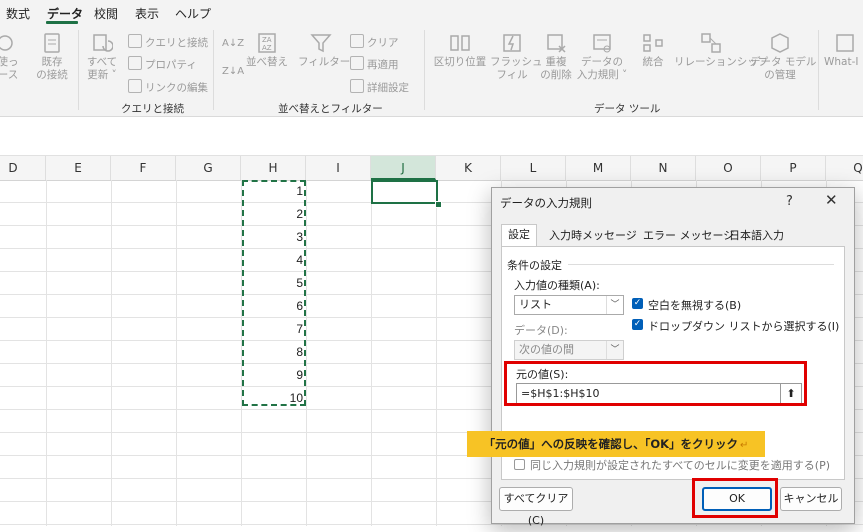  I want to click on data-validation-button: データの 入力規則 ˅, so click(602, 57).